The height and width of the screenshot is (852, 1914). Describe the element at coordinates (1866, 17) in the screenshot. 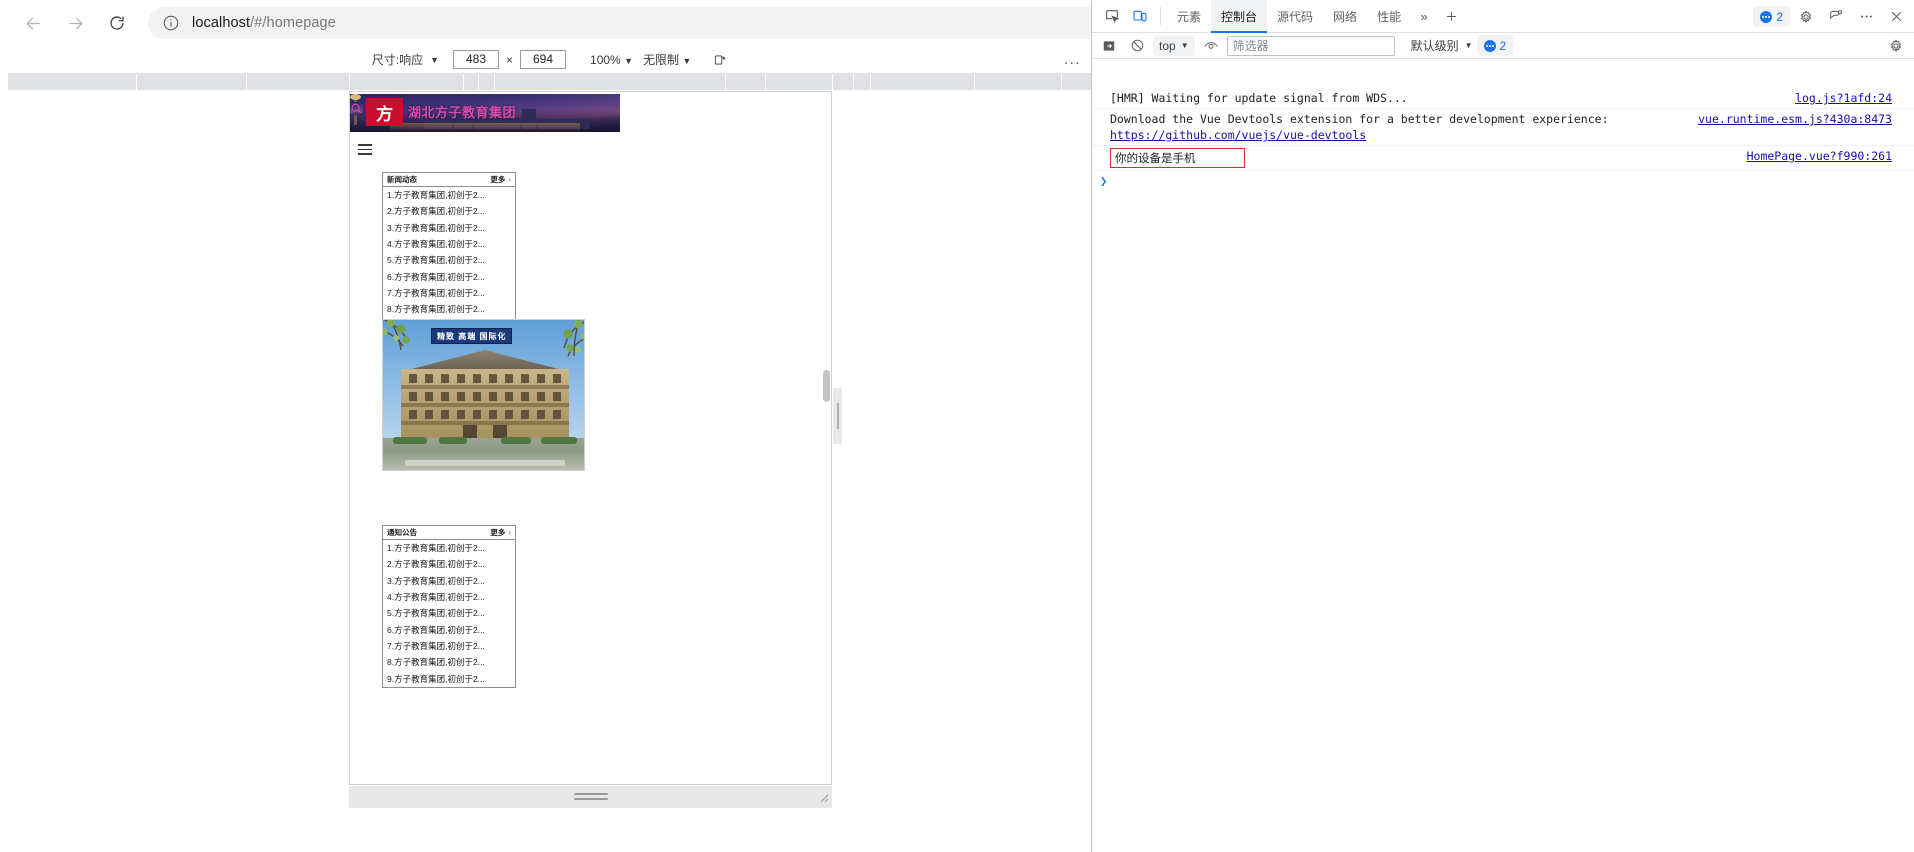

I see `devtools-more-icon` at that location.